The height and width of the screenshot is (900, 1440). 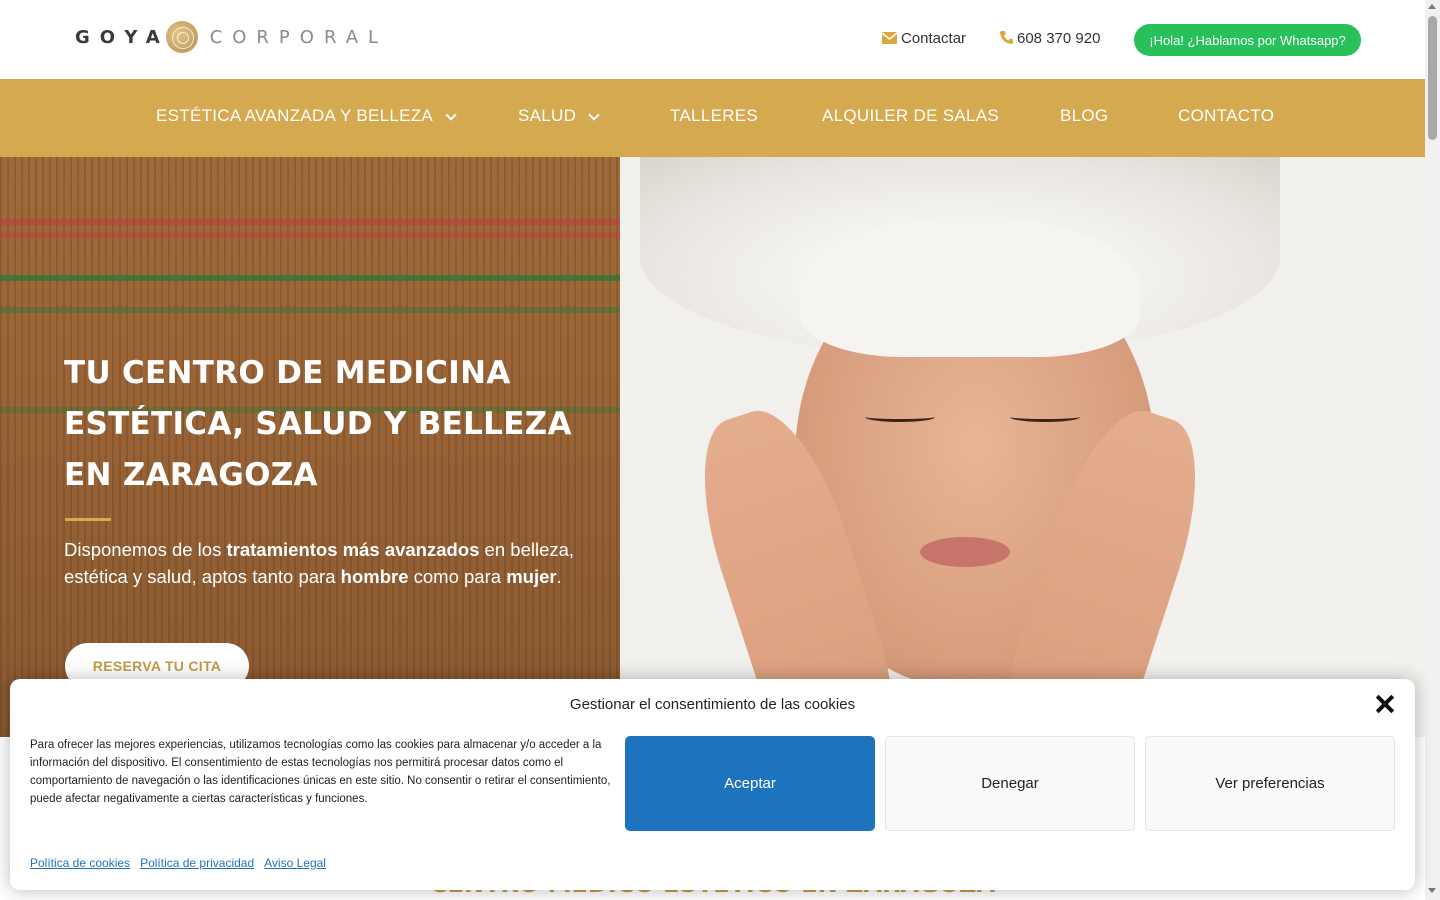 I want to click on nav-item-label: CONTACTO, so click(x=1226, y=115).